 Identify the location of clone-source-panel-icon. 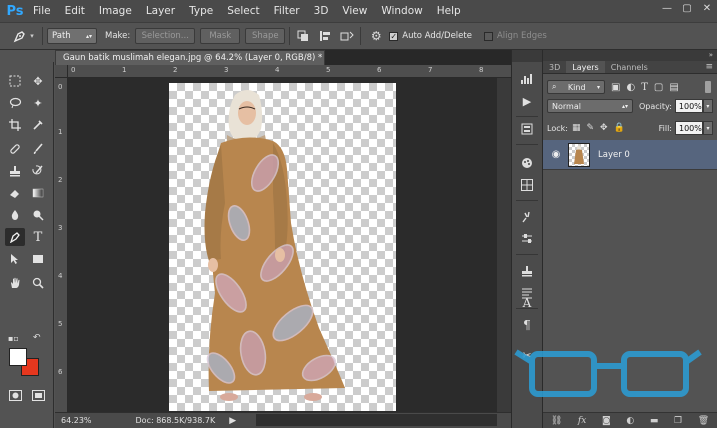
(527, 271).